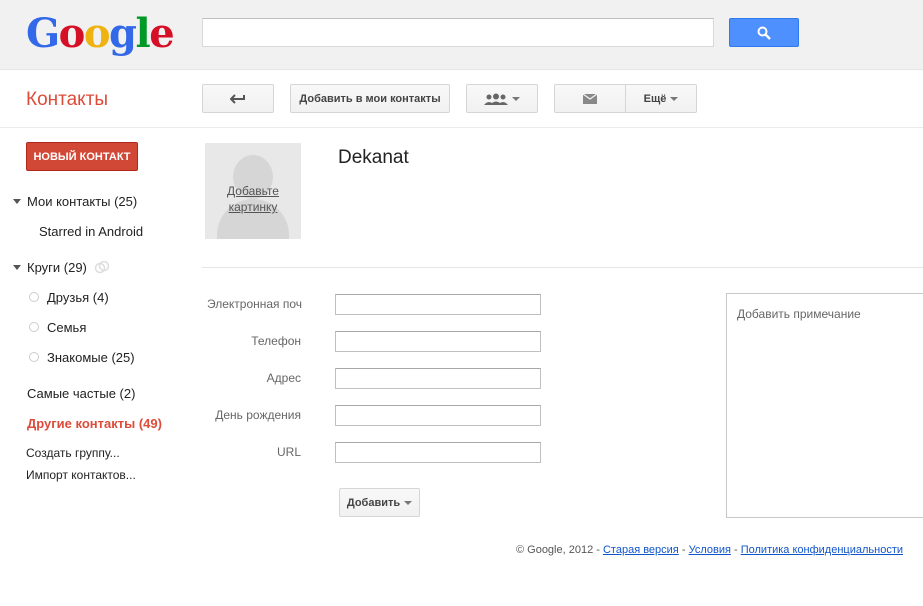 Image resolution: width=923 pixels, height=606 pixels. I want to click on sidebar-item-circles: Круги (29), so click(57, 267).